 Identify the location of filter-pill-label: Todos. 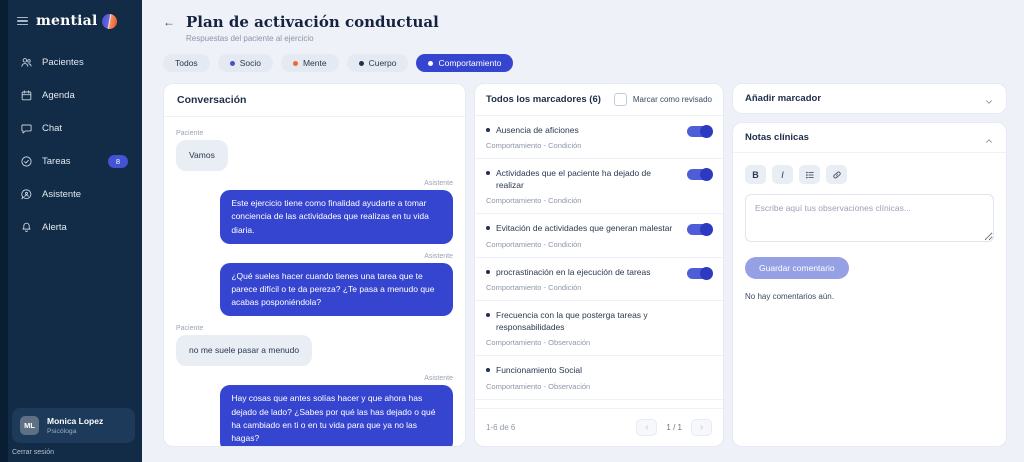
(186, 63).